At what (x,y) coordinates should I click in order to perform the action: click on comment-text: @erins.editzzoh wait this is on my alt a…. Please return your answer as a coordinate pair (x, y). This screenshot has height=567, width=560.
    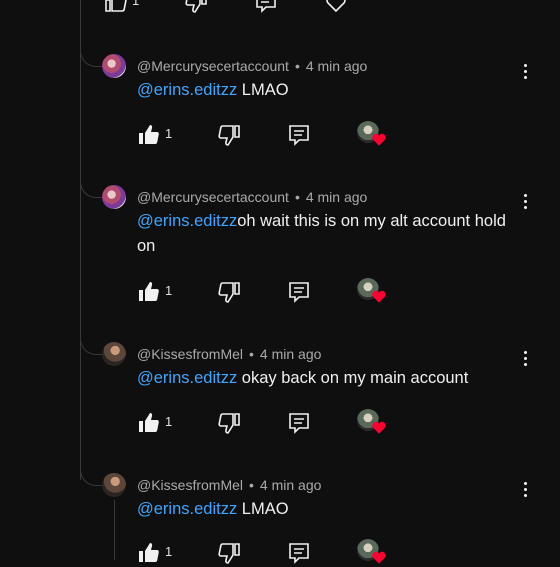
    Looking at the image, I should click on (324, 234).